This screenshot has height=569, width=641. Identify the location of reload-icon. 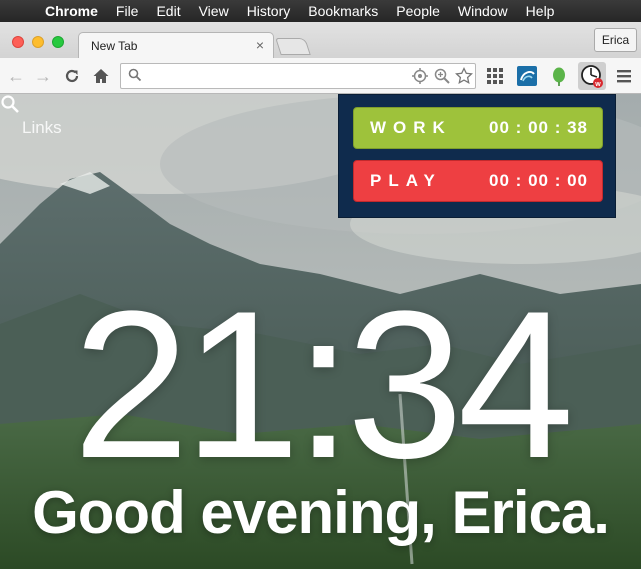
(72, 76).